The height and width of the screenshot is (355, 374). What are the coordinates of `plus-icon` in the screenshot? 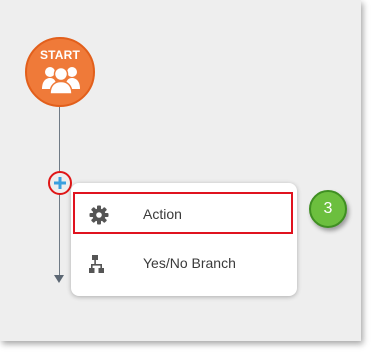 It's located at (60, 183).